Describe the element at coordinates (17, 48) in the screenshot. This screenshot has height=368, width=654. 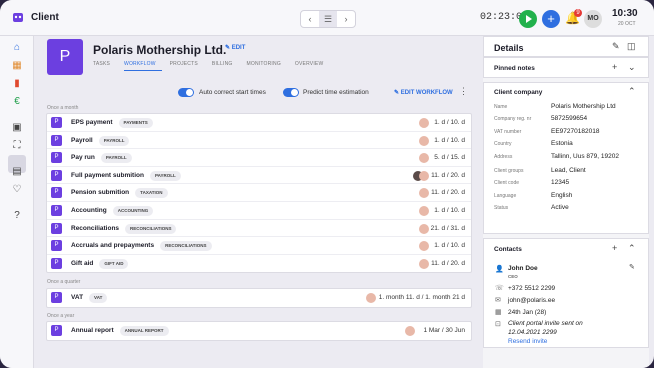
I see `home-icon: ⌂` at that location.